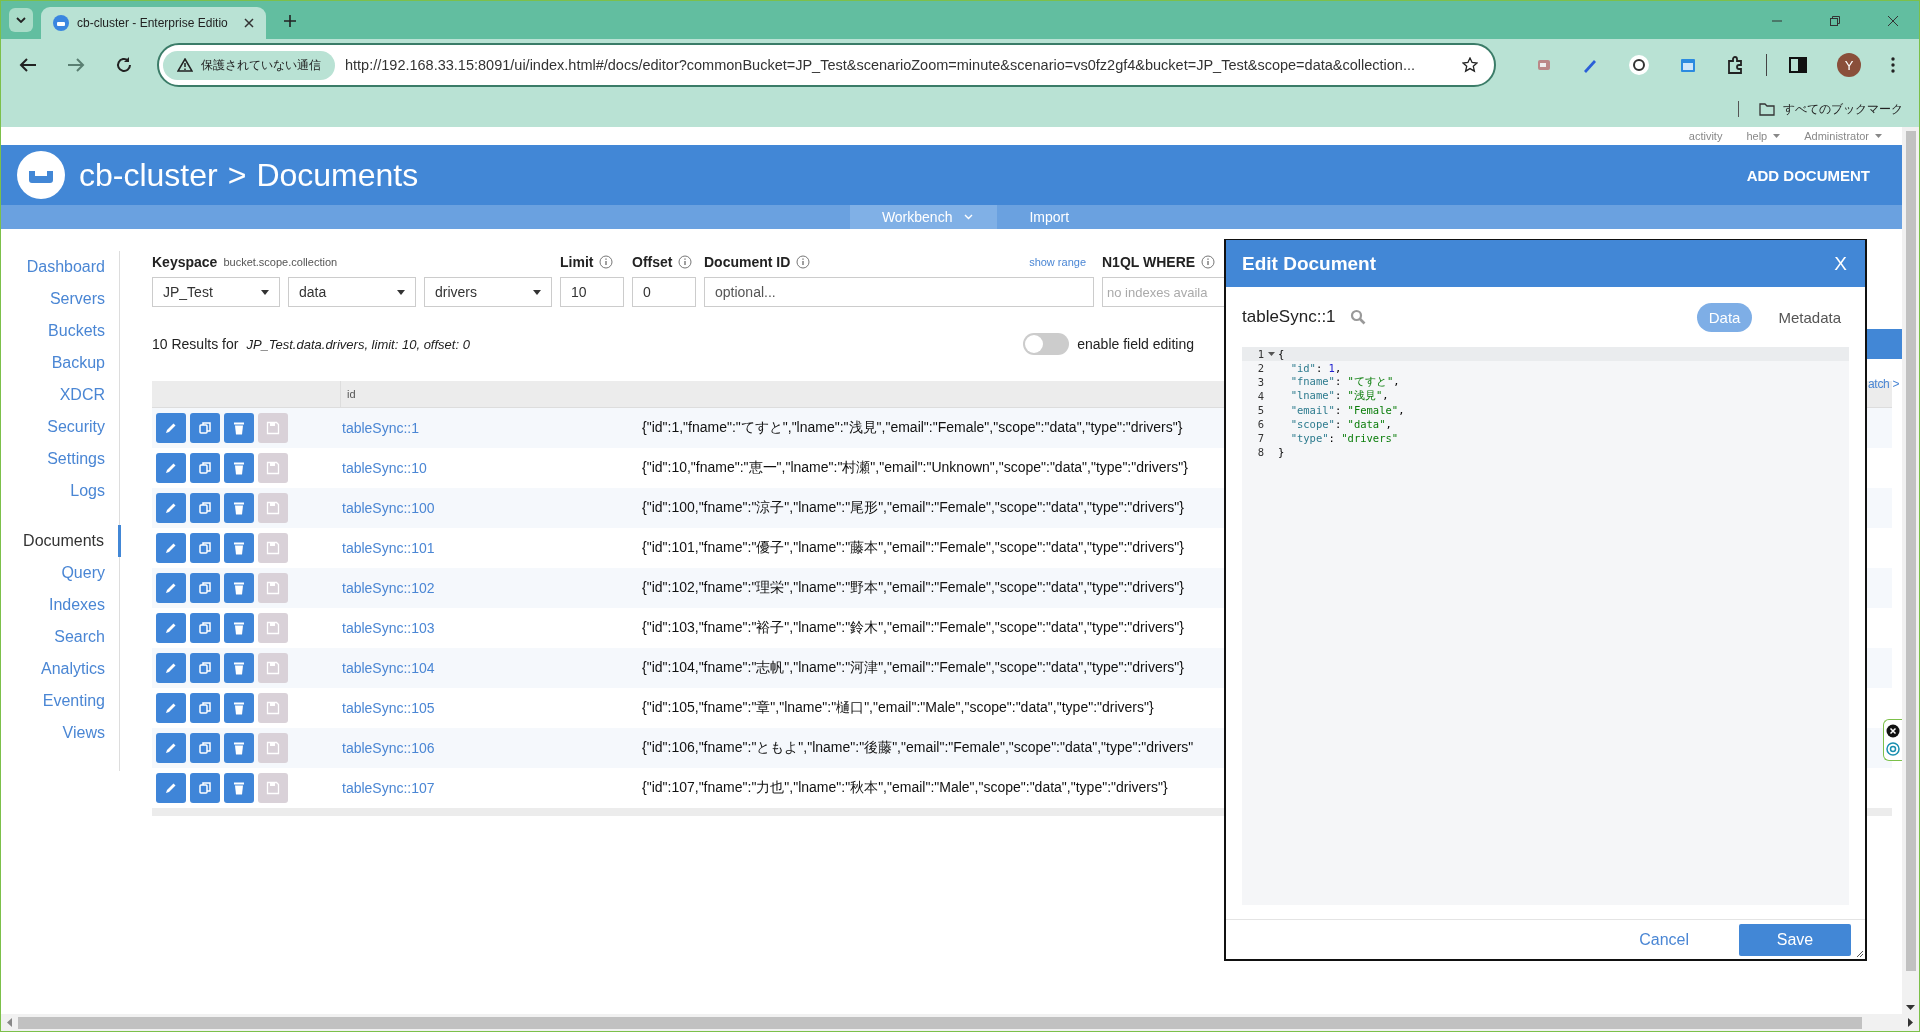  What do you see at coordinates (492, 468) in the screenshot?
I see `document-id-link: tableSync::10` at bounding box center [492, 468].